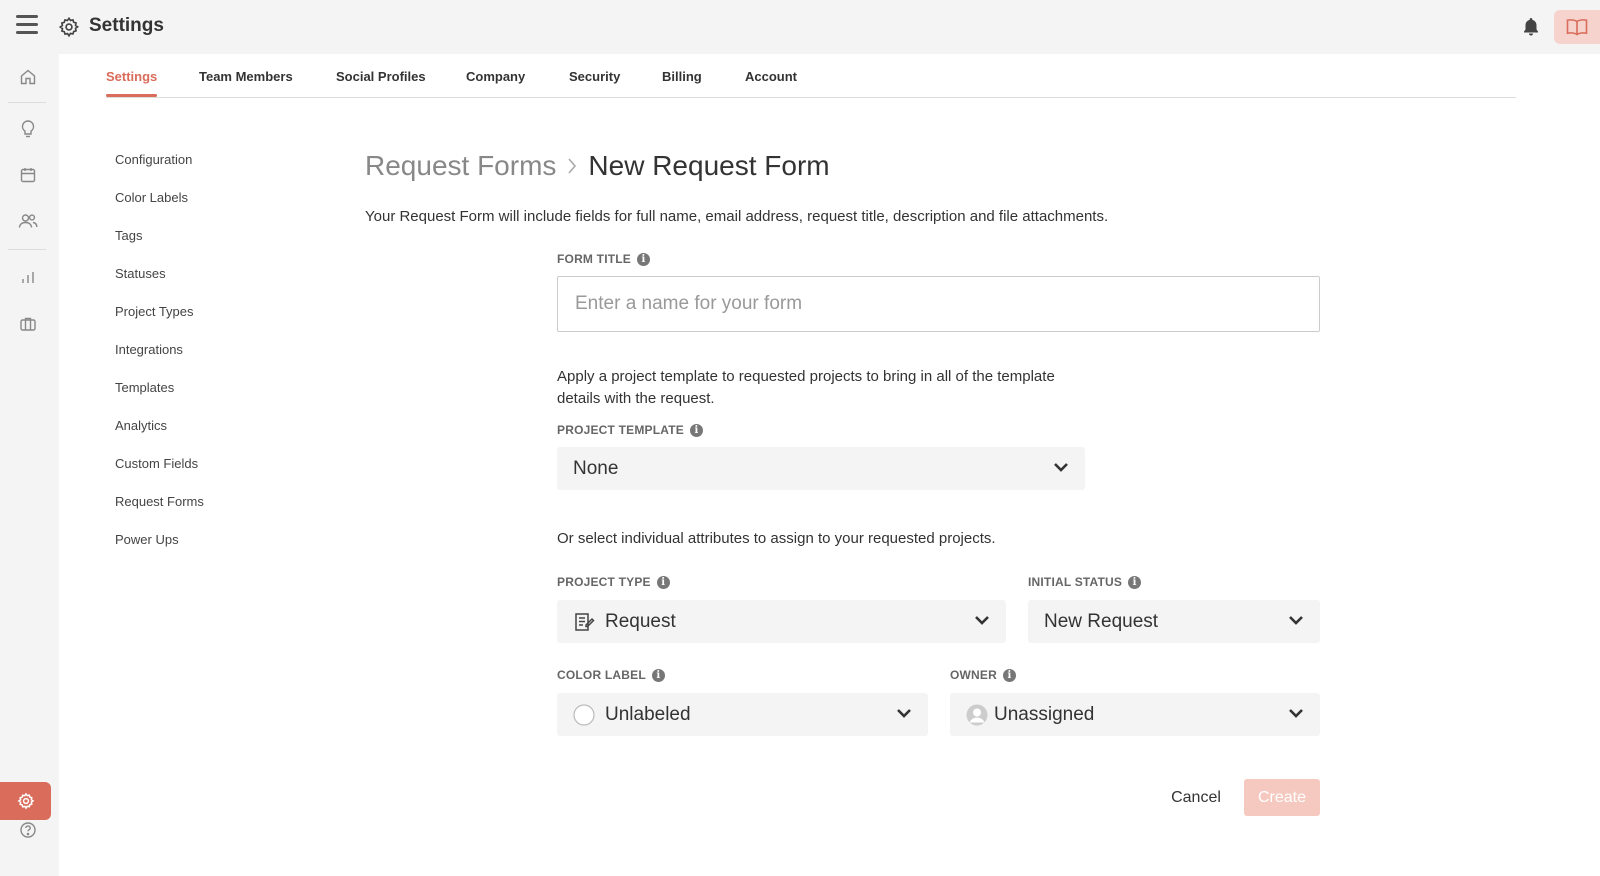  I want to click on form-title-label: FORM TITLE i, so click(603, 259).